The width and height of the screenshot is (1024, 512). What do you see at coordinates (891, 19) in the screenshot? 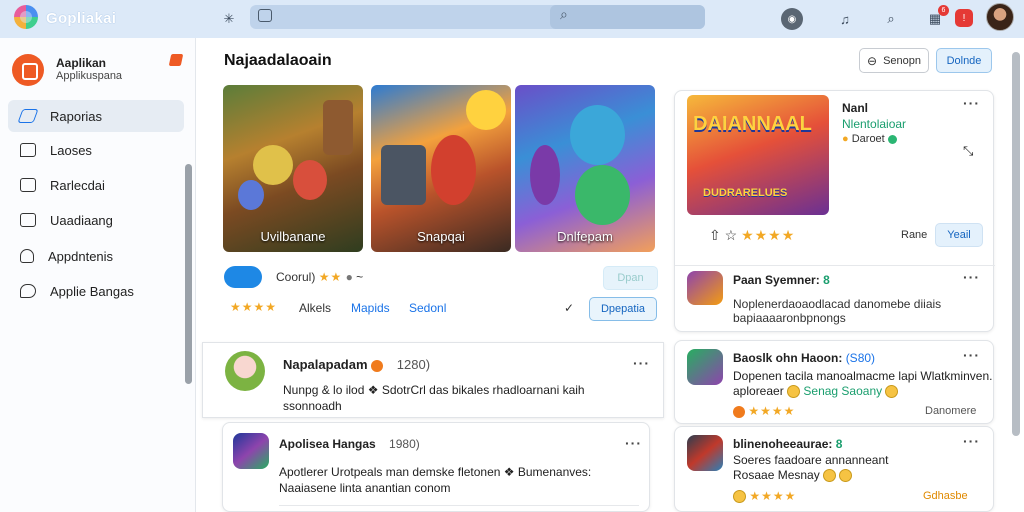
I see `search-icon-secondary: ⌕` at bounding box center [891, 19].